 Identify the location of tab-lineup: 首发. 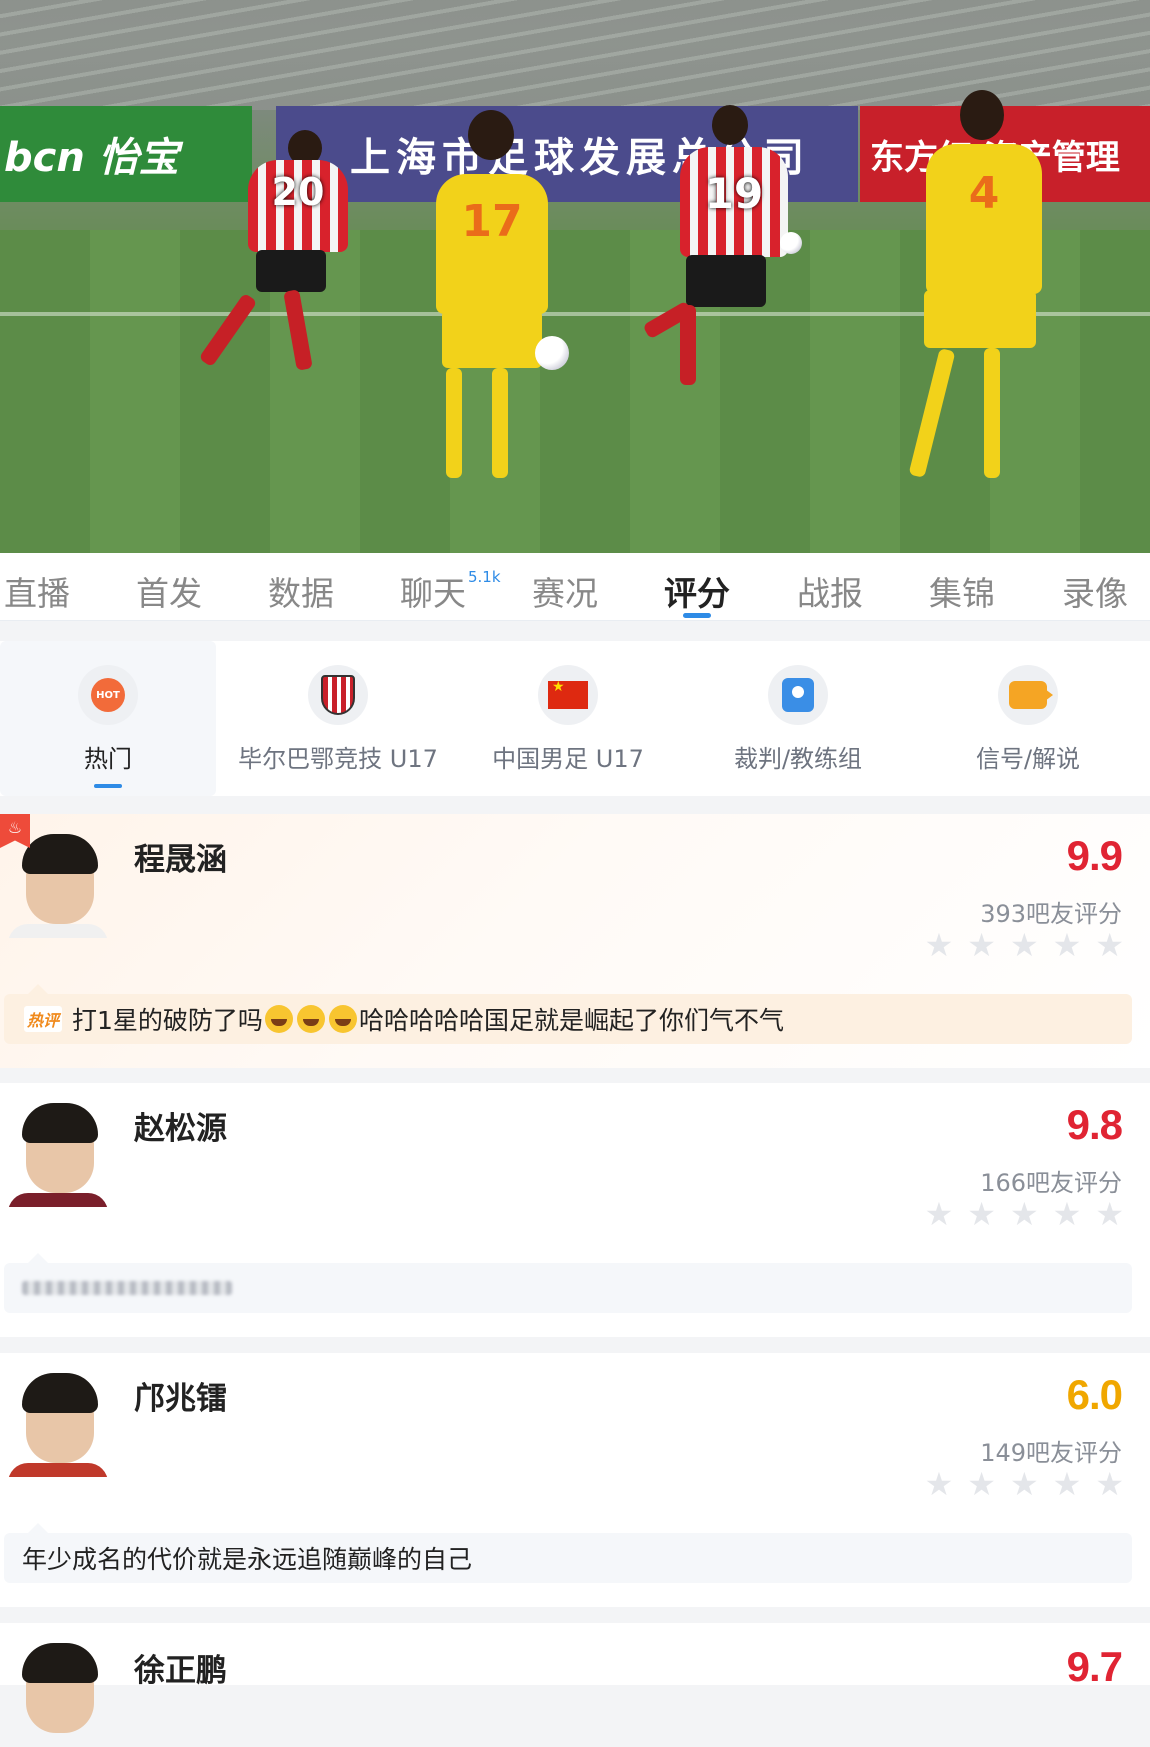
(169, 591).